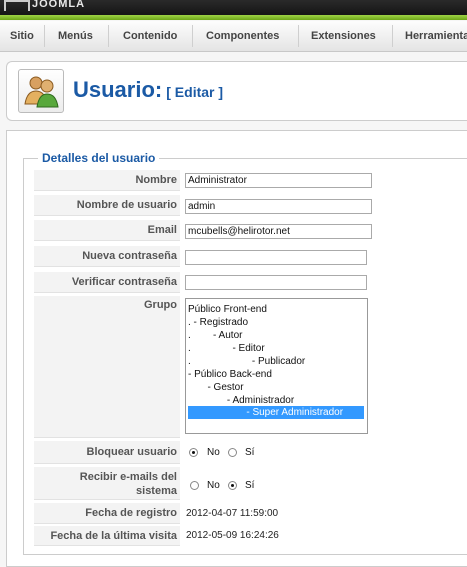  Describe the element at coordinates (232, 513) in the screenshot. I see `register-date-value: 2012-04-07 11:59:00` at that location.